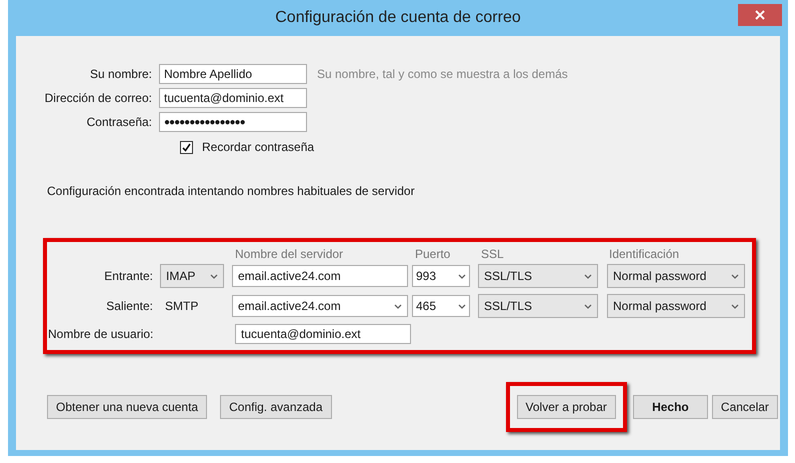 This screenshot has height=463, width=795. What do you see at coordinates (442, 74) in the screenshot?
I see `hint-text: Su nombre, tal y como se muestra a los demás` at bounding box center [442, 74].